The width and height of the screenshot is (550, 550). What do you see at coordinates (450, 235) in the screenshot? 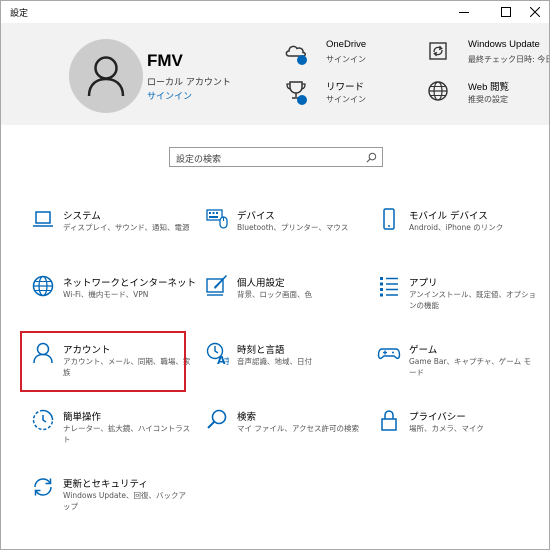
I see `category-mobile-devices: モバイル デバイス Android、iPhone のリンク` at bounding box center [450, 235].